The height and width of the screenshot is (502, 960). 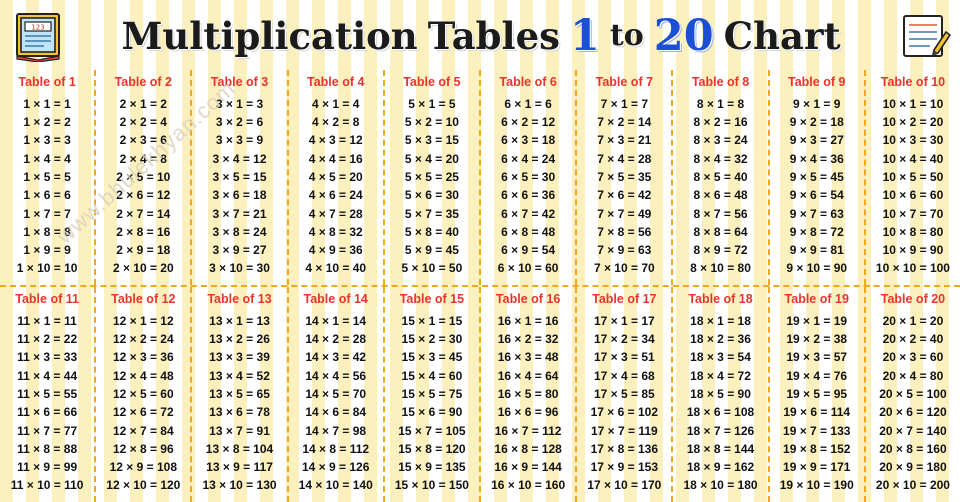 What do you see at coordinates (335, 158) in the screenshot?
I see `table-row: 4 × 4 = 16` at bounding box center [335, 158].